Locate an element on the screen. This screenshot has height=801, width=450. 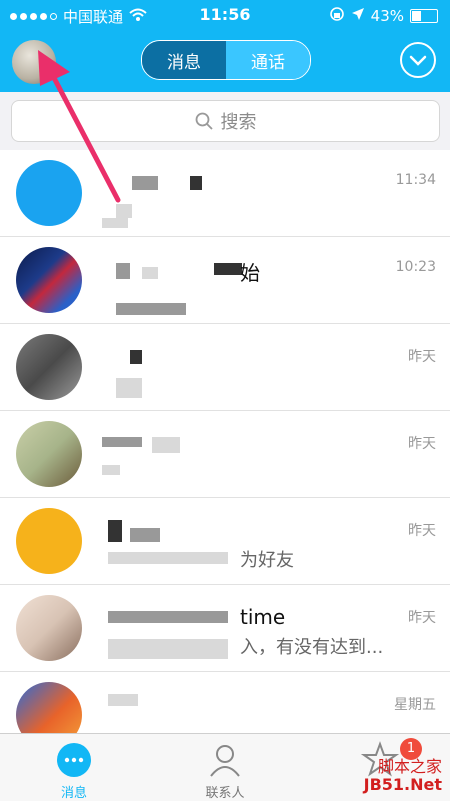
status-right: 43% is located at coordinates (383, 16).